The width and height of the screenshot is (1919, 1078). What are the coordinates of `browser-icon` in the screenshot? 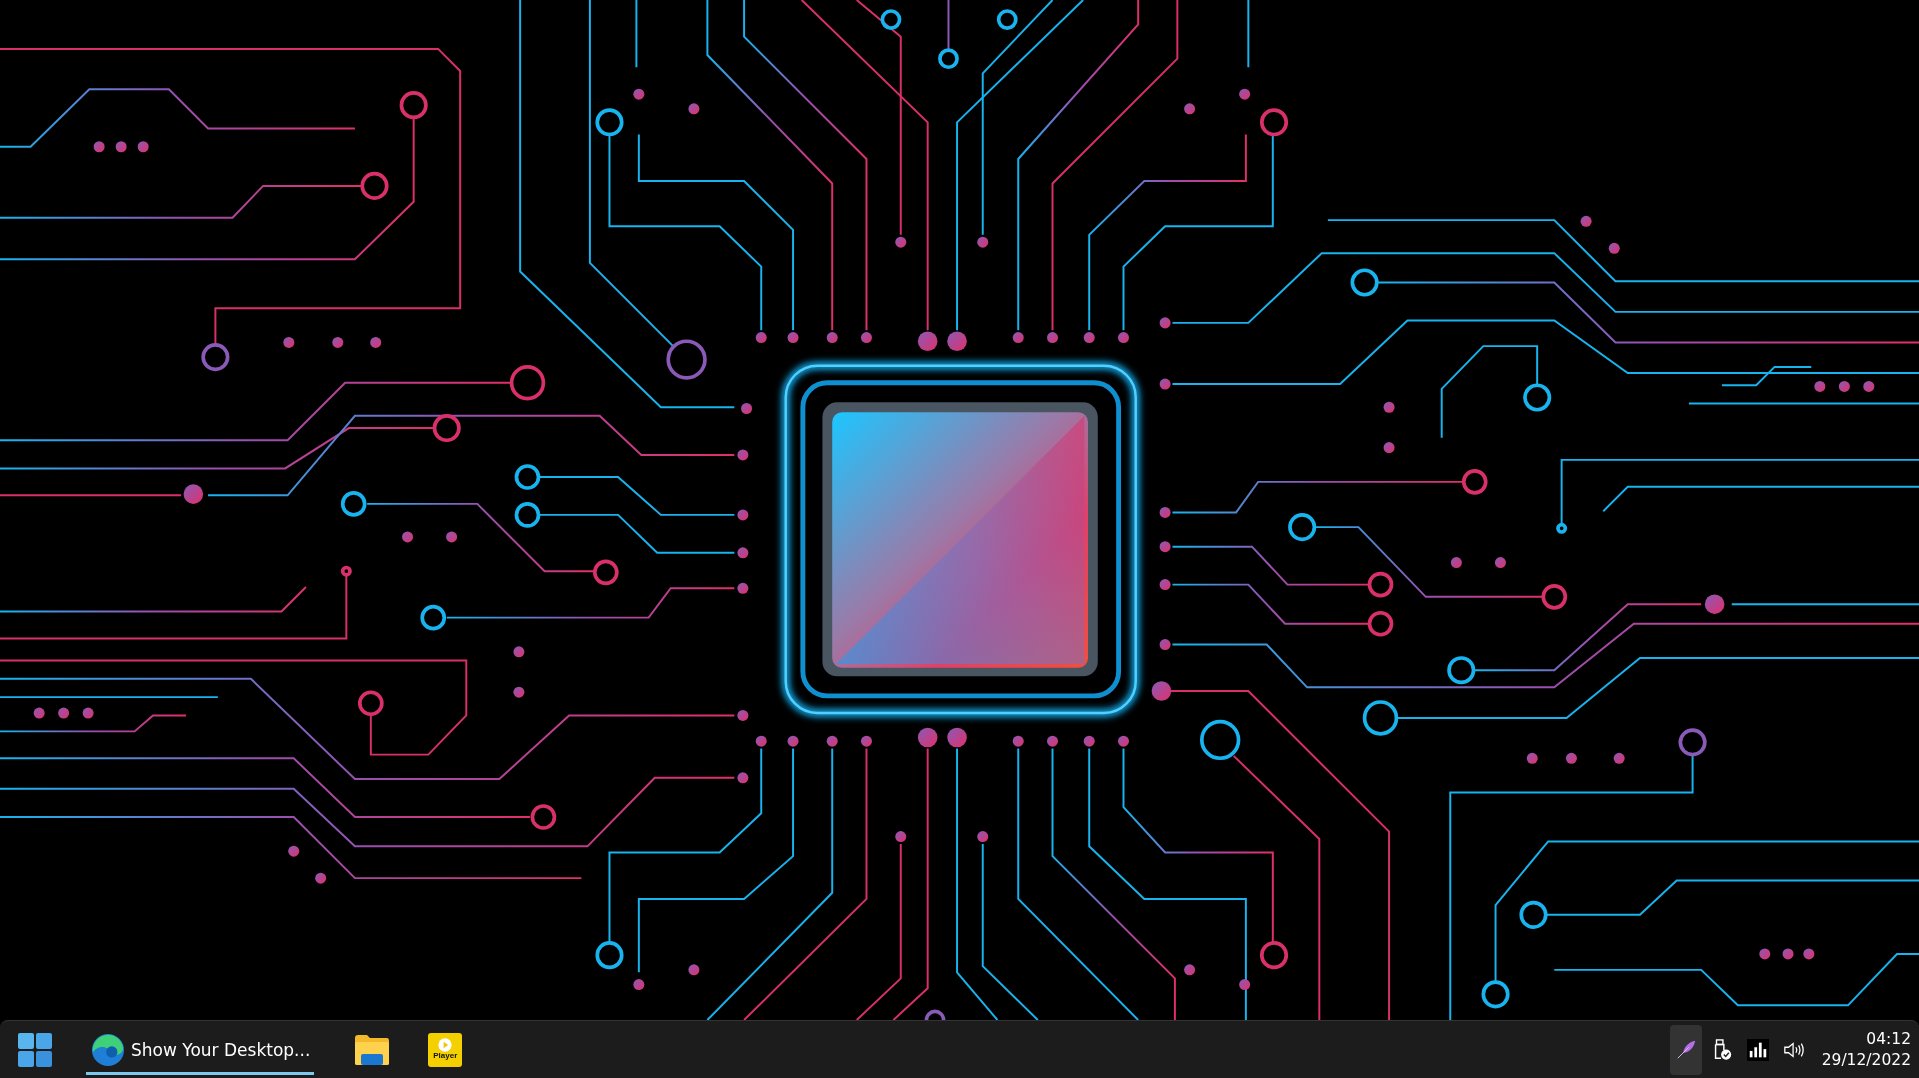 It's located at (108, 1049).